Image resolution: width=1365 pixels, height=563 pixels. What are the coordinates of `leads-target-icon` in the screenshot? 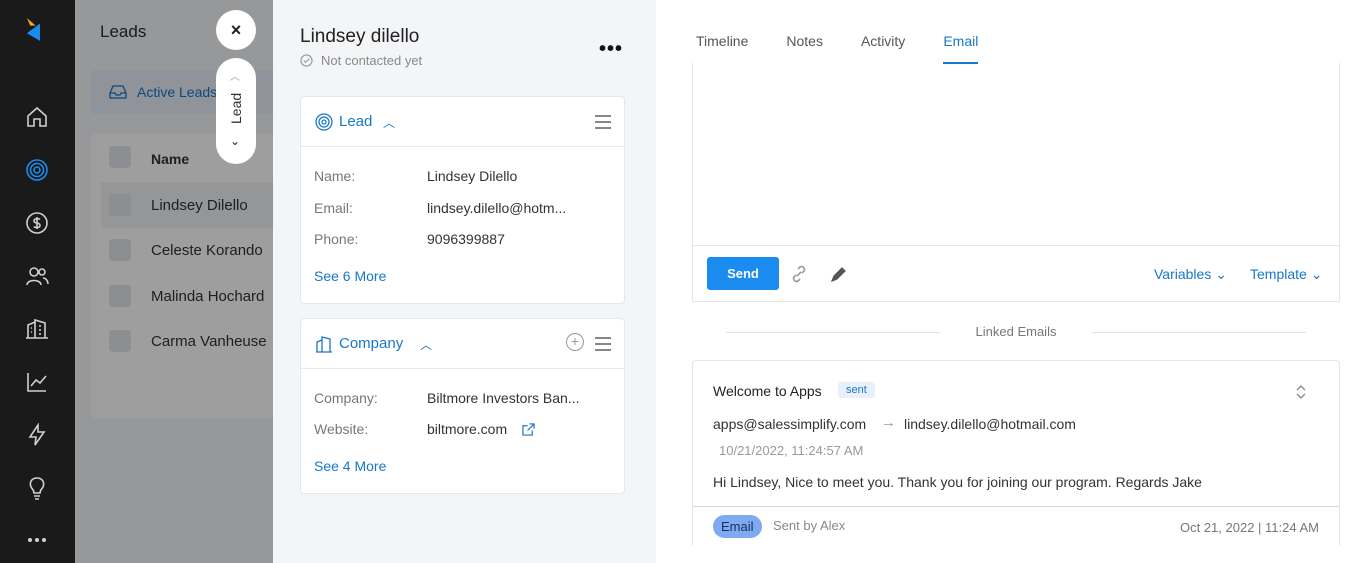 It's located at (37, 170).